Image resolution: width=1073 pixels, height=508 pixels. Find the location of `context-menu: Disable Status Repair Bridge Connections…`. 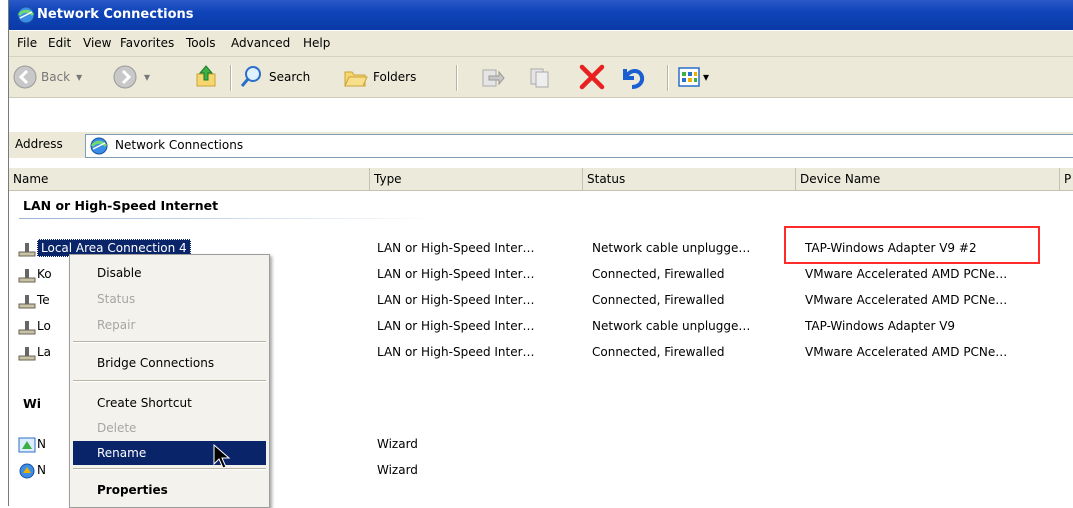

context-menu: Disable Status Repair Bridge Connections… is located at coordinates (169, 381).